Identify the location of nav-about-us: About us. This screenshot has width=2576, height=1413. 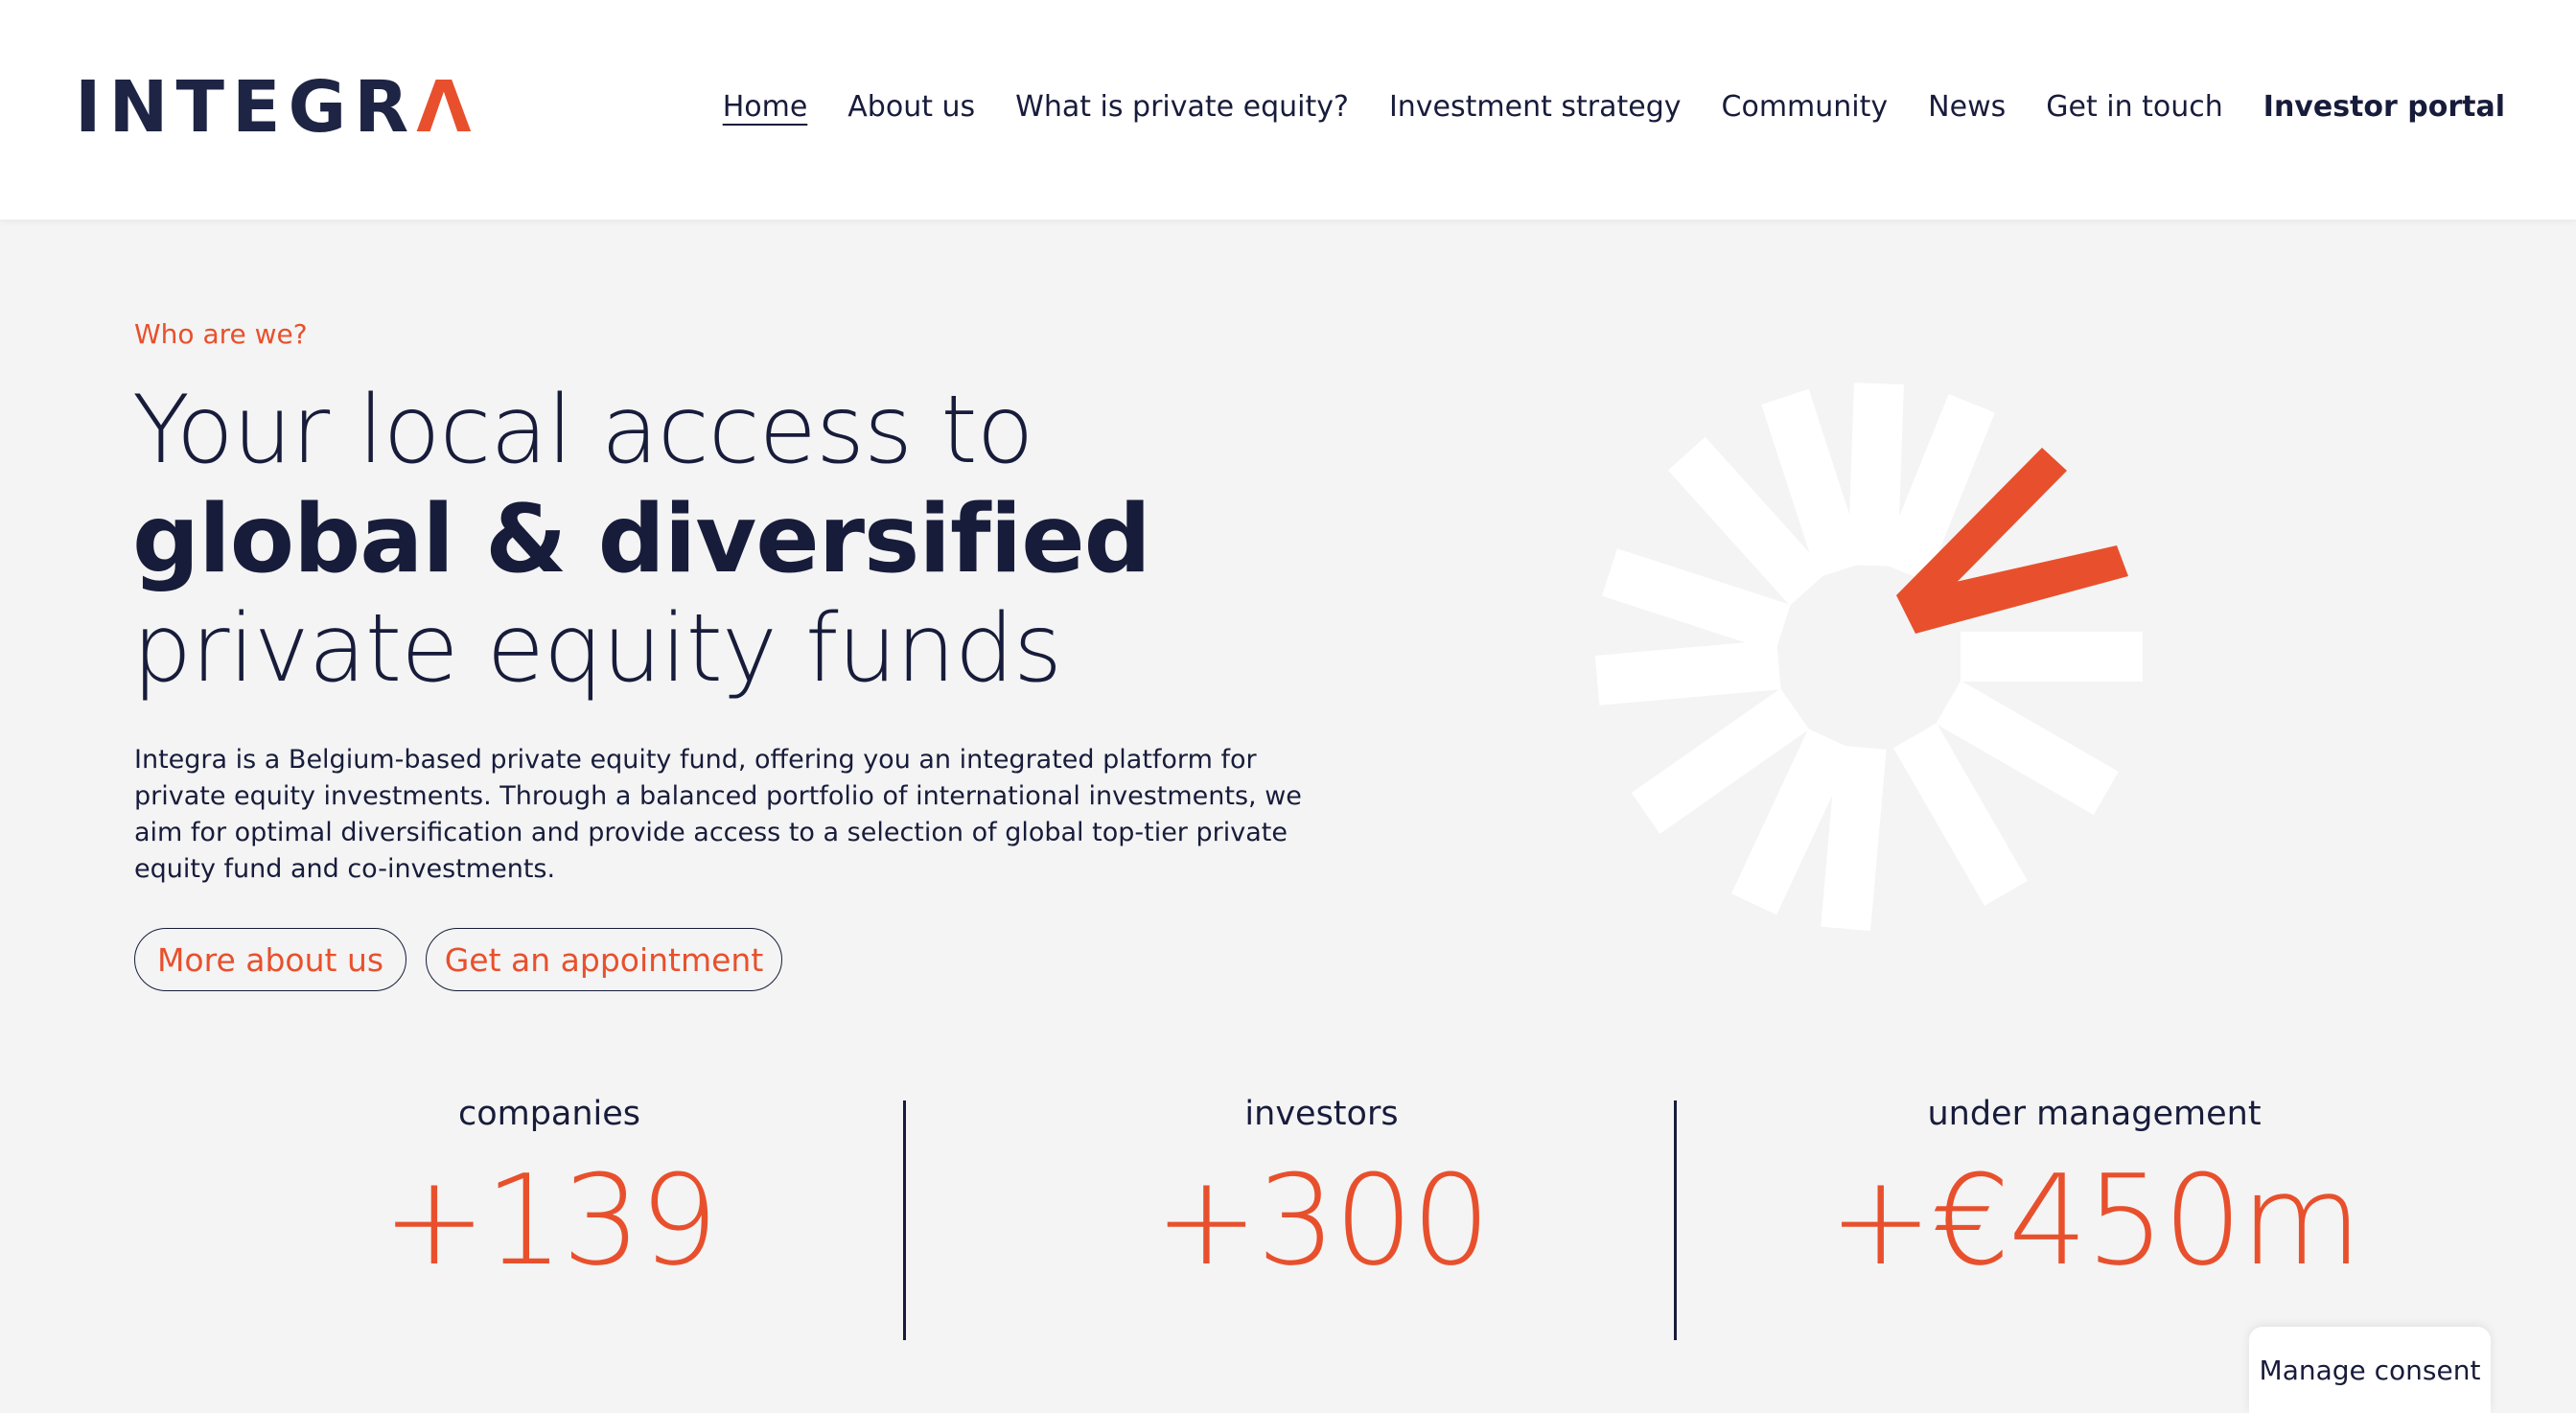
(911, 107).